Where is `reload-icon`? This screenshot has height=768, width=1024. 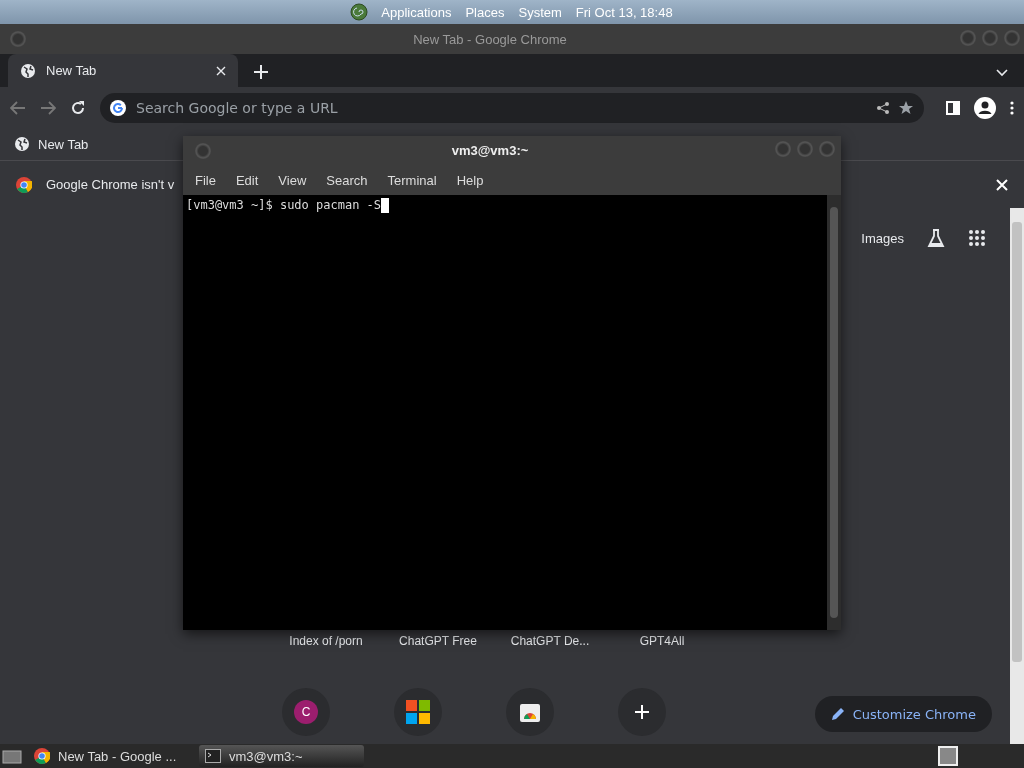 reload-icon is located at coordinates (78, 107).